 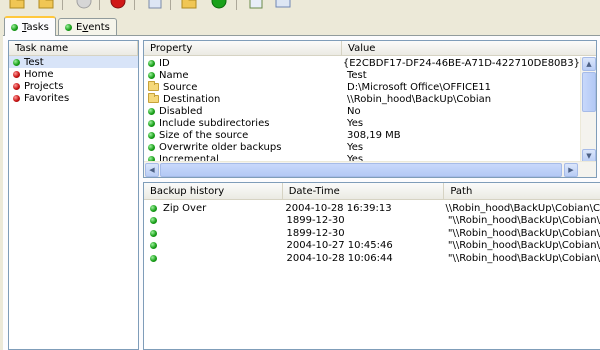 I want to click on property-name-cell: Size of the source, so click(x=243, y=135).